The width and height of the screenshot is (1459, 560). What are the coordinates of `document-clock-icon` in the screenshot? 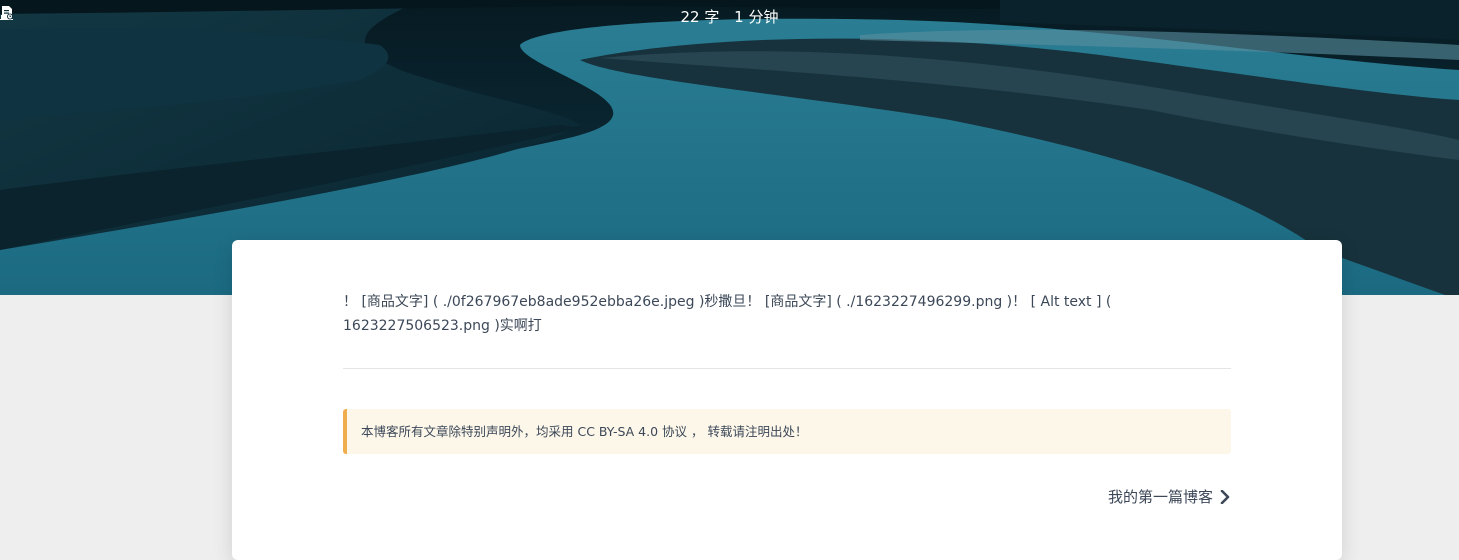 It's located at (7, 13).